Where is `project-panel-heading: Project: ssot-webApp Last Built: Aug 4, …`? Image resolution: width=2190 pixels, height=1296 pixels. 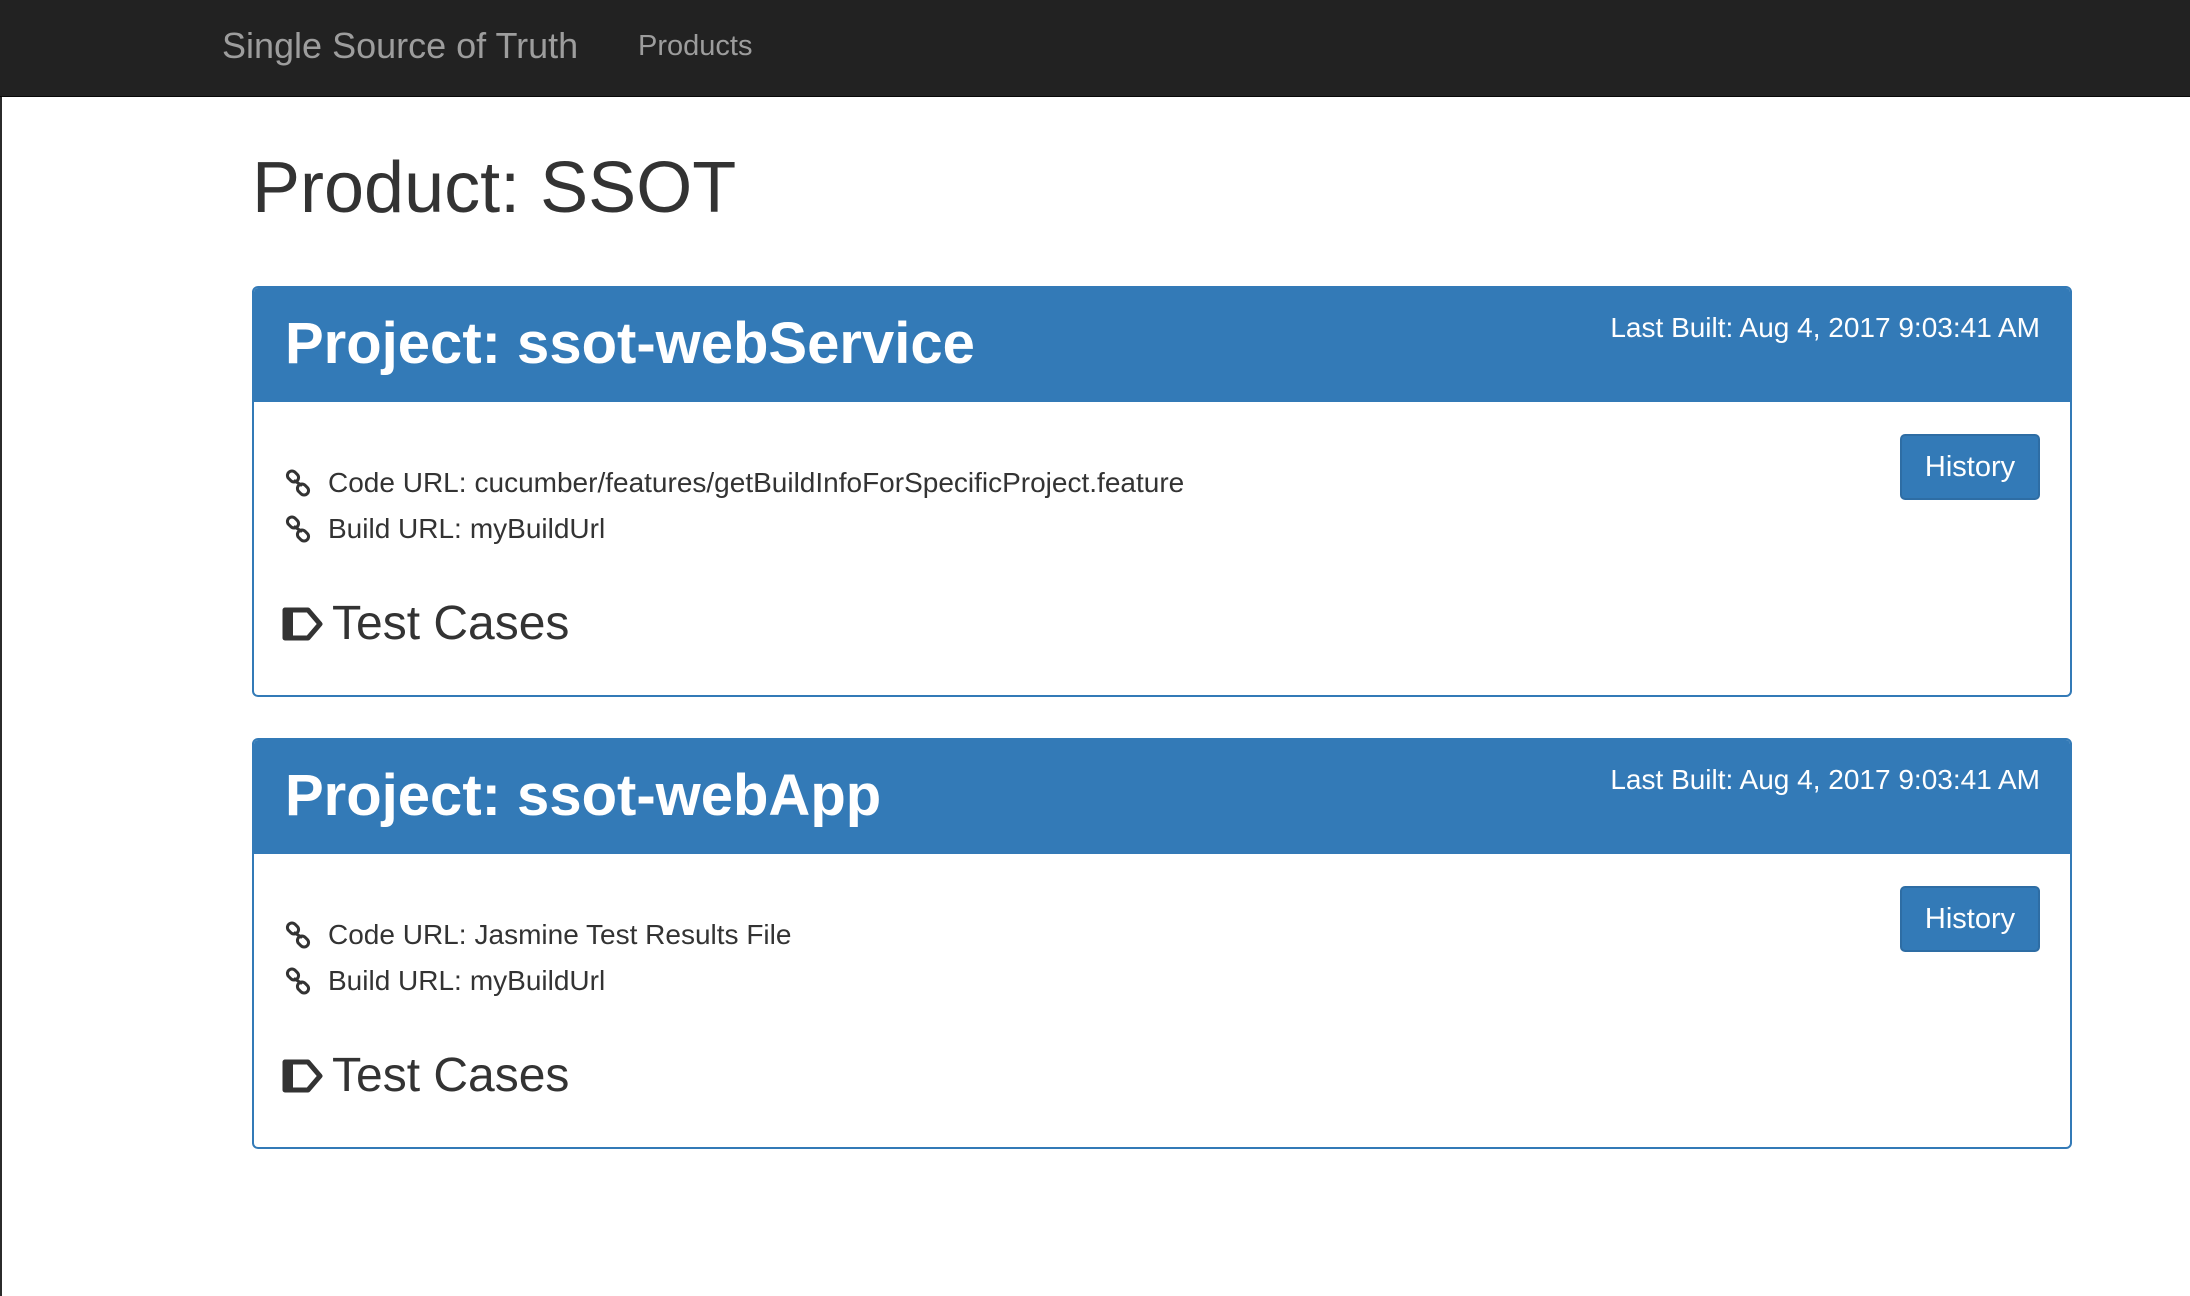
project-panel-heading: Project: ssot-webApp Last Built: Aug 4, … is located at coordinates (1162, 797).